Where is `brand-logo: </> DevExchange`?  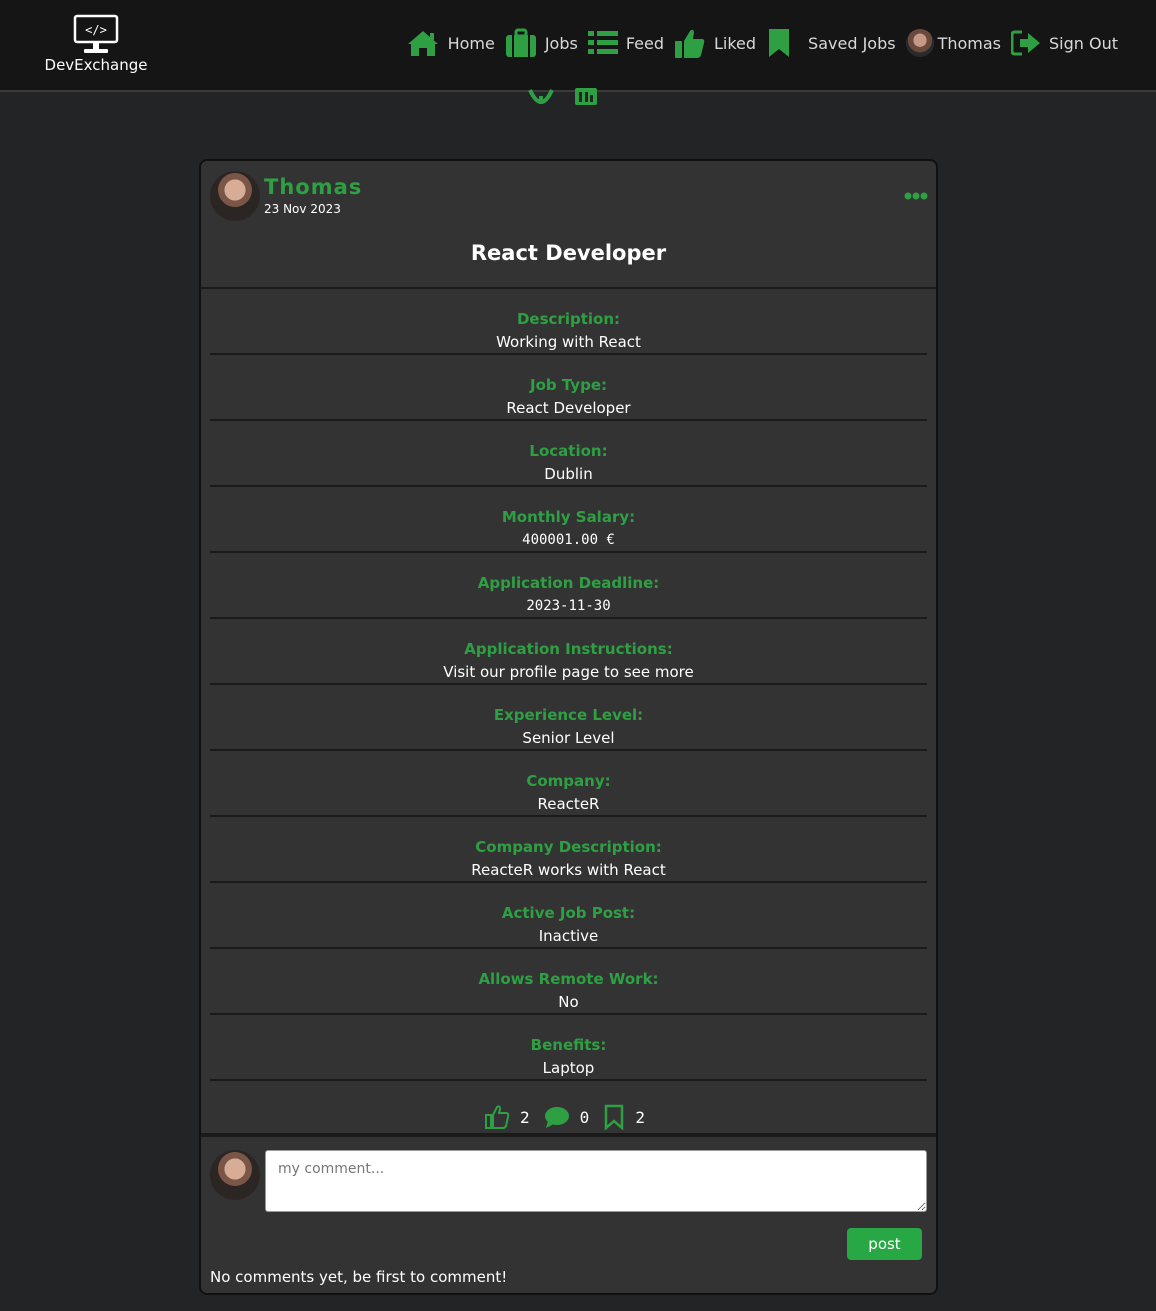
brand-logo: </> DevExchange is located at coordinates (96, 46).